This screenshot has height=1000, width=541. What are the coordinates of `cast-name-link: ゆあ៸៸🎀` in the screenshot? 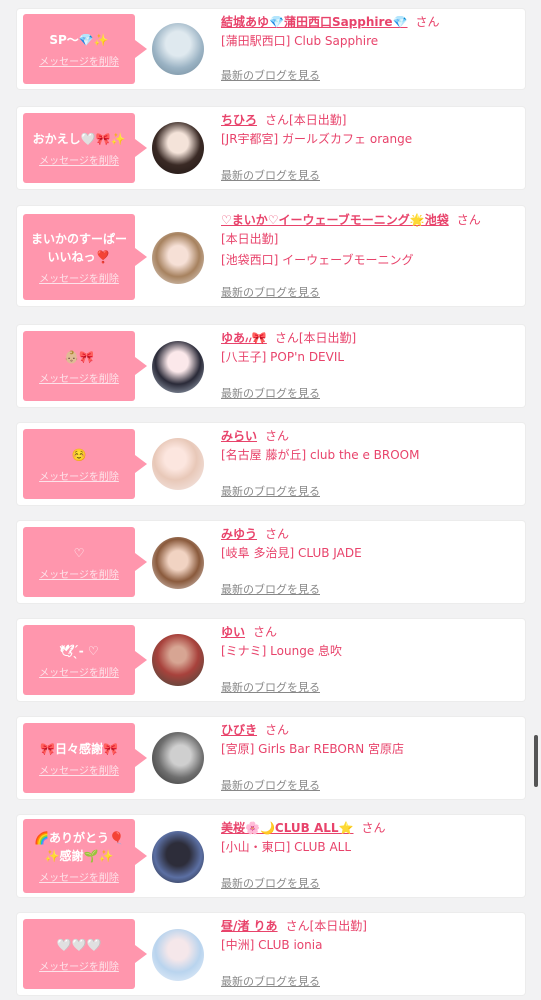 It's located at (244, 338).